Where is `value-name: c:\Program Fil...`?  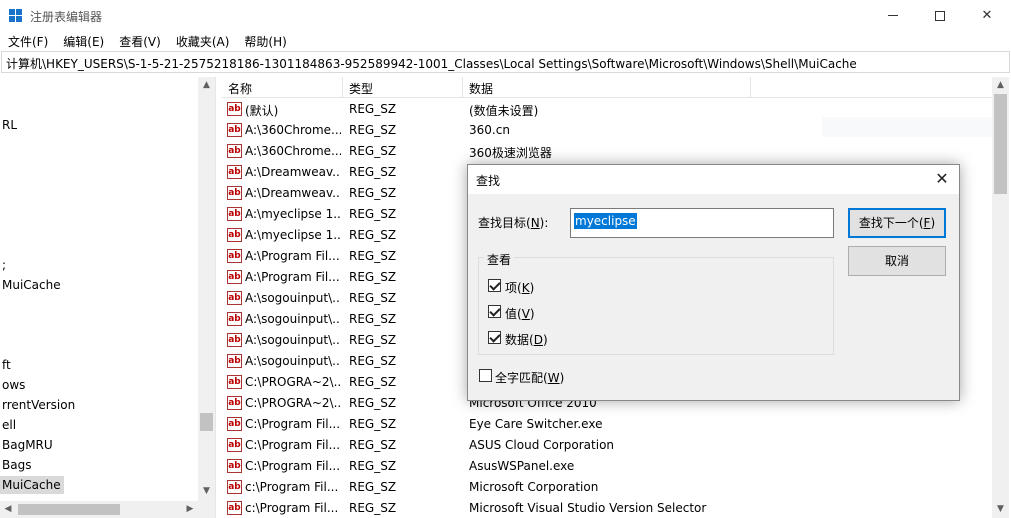 value-name: c:\Program Fil... is located at coordinates (292, 487).